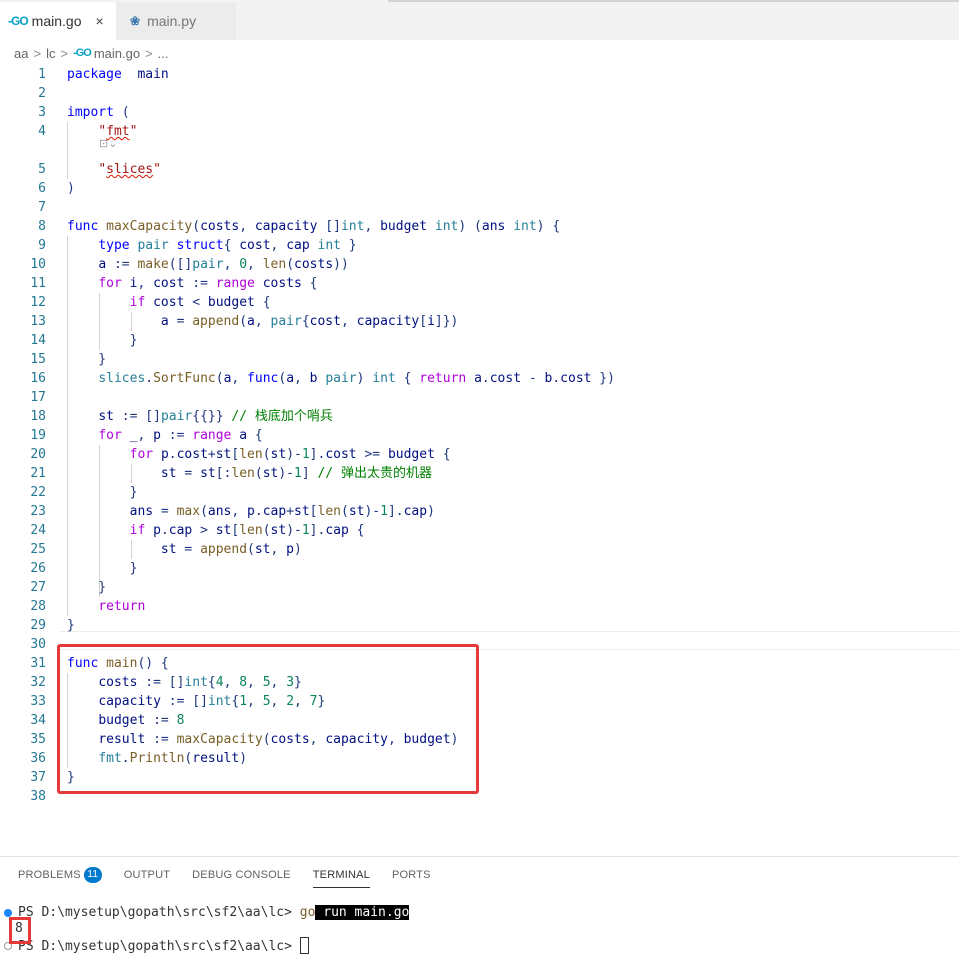  What do you see at coordinates (92, 875) in the screenshot?
I see `problems-count-badge: 11` at bounding box center [92, 875].